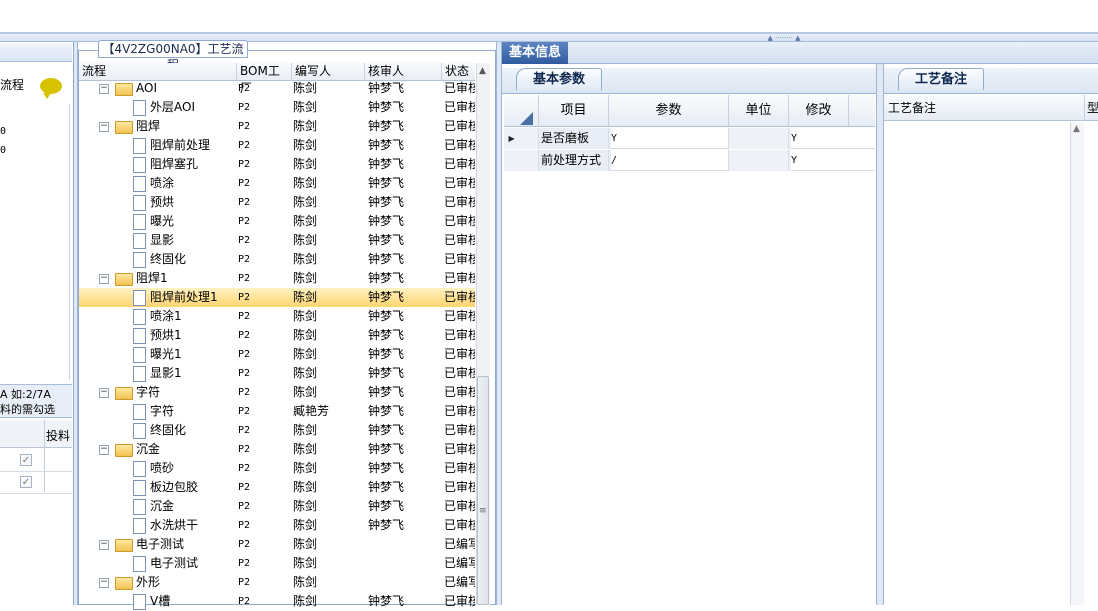  Describe the element at coordinates (277, 88) in the screenshot. I see `tree-row: − AOI P2 陈剑 钟梦飞 已审核` at that location.